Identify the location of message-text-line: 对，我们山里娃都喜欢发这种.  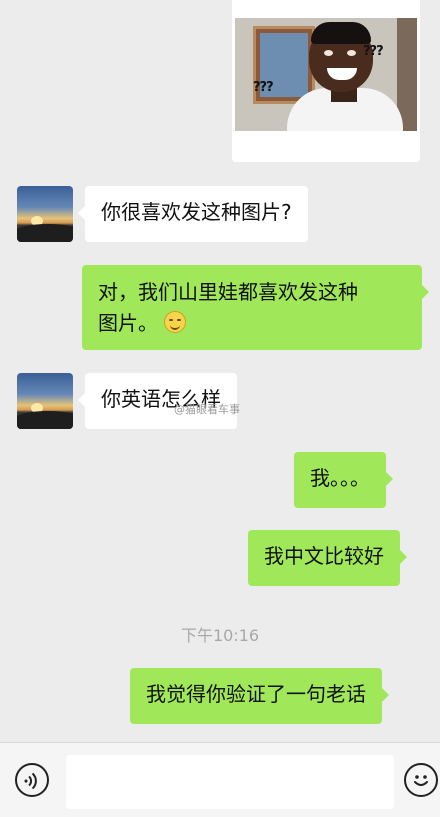
(228, 292).